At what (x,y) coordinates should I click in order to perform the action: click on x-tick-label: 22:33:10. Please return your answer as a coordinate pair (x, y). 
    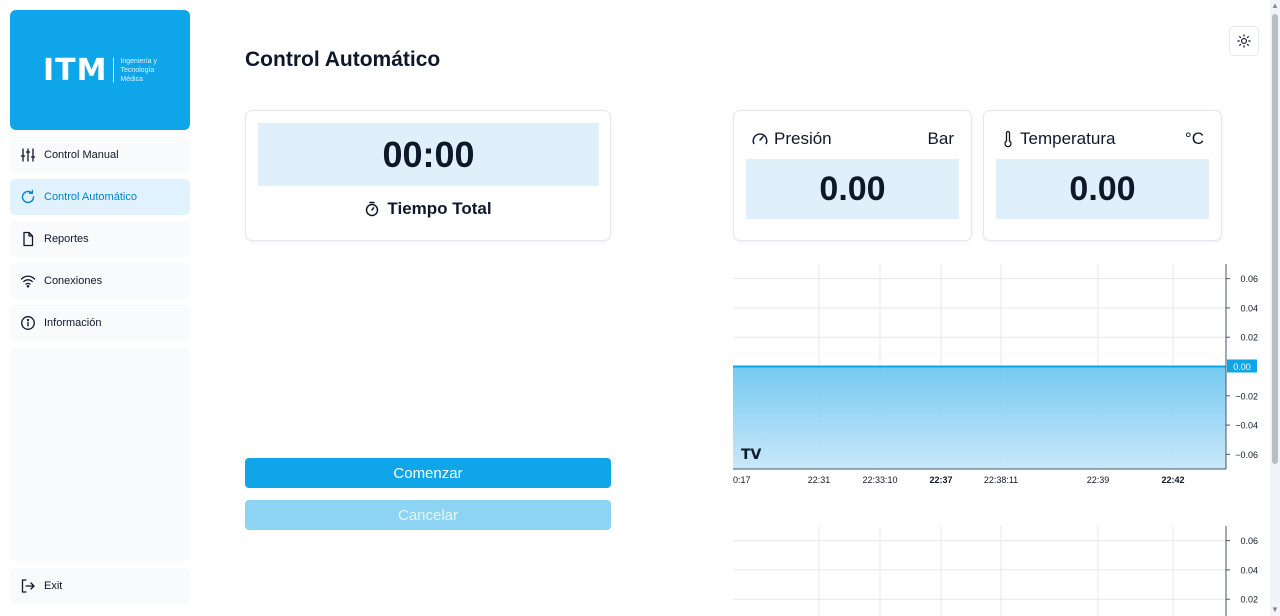
    Looking at the image, I should click on (879, 480).